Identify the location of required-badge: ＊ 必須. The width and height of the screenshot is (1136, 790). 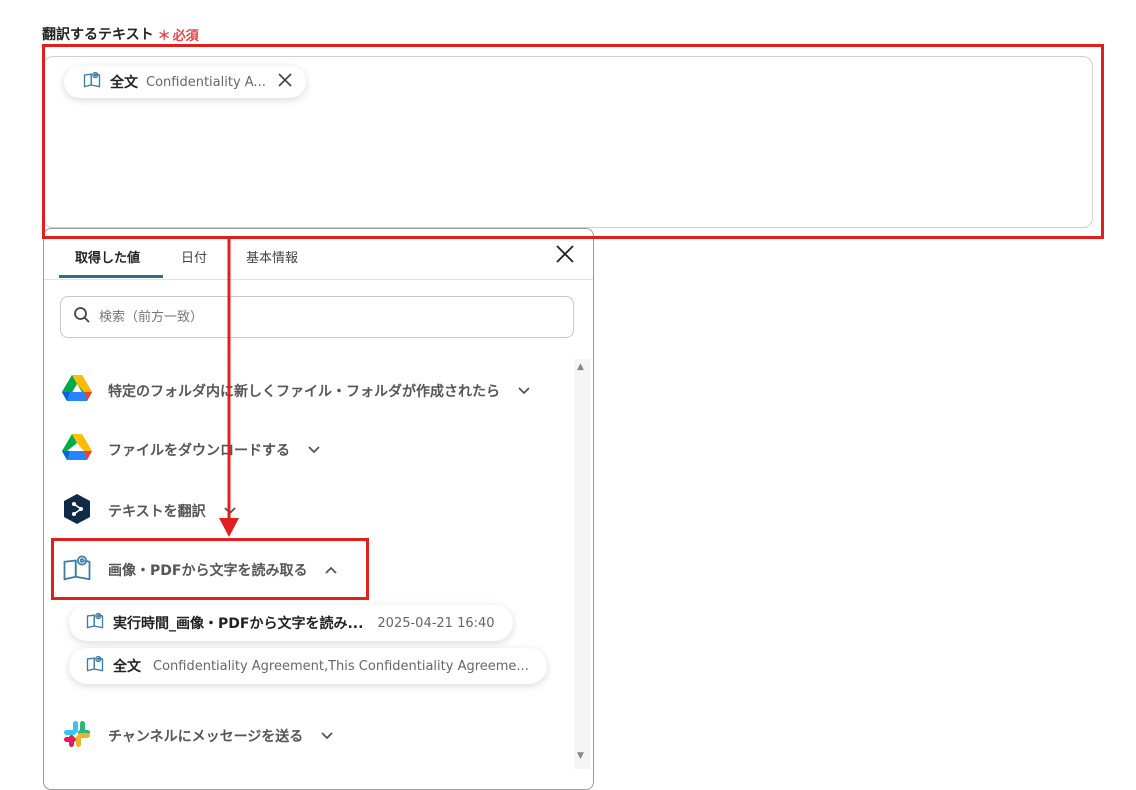
(178, 34).